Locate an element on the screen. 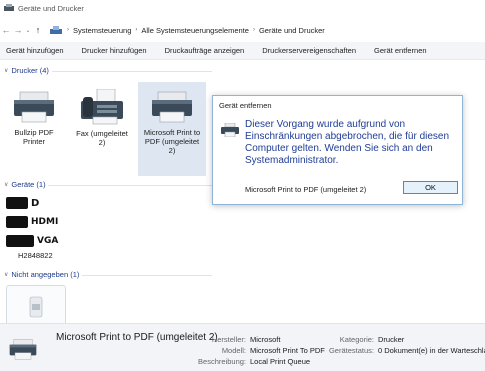  vga-icon is located at coordinates (20, 241).